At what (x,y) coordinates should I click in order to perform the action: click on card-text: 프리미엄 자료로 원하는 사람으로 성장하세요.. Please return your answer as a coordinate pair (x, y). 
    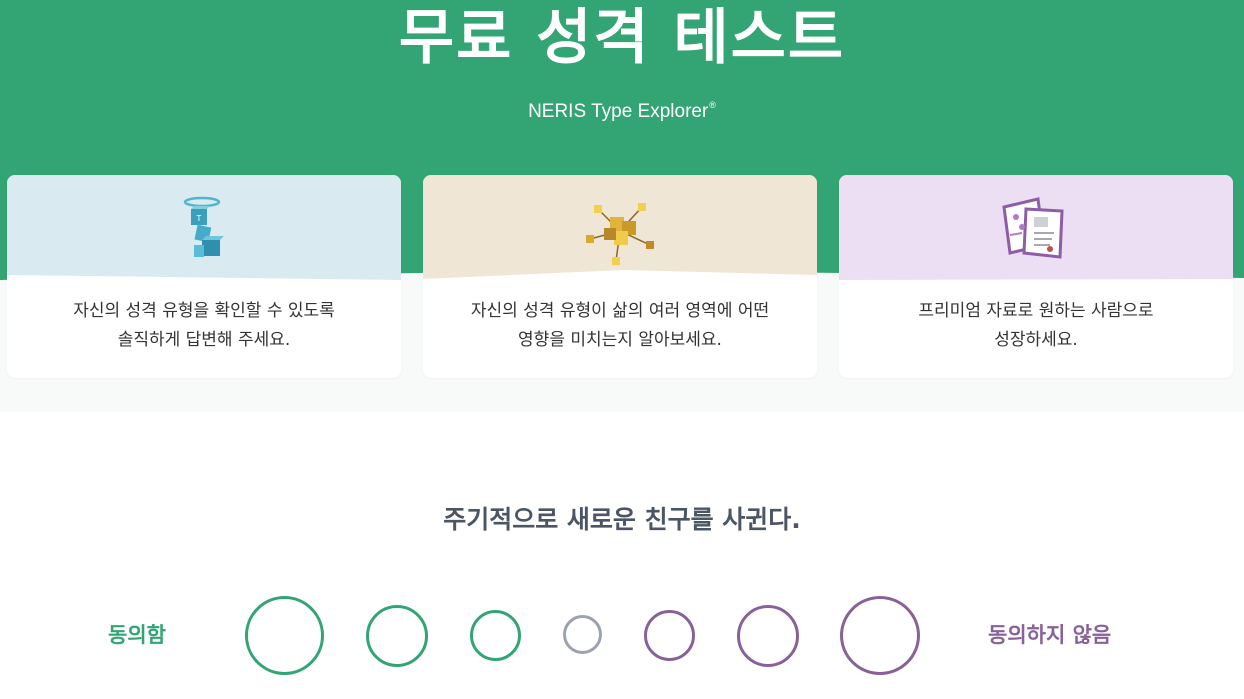
    Looking at the image, I should click on (1036, 325).